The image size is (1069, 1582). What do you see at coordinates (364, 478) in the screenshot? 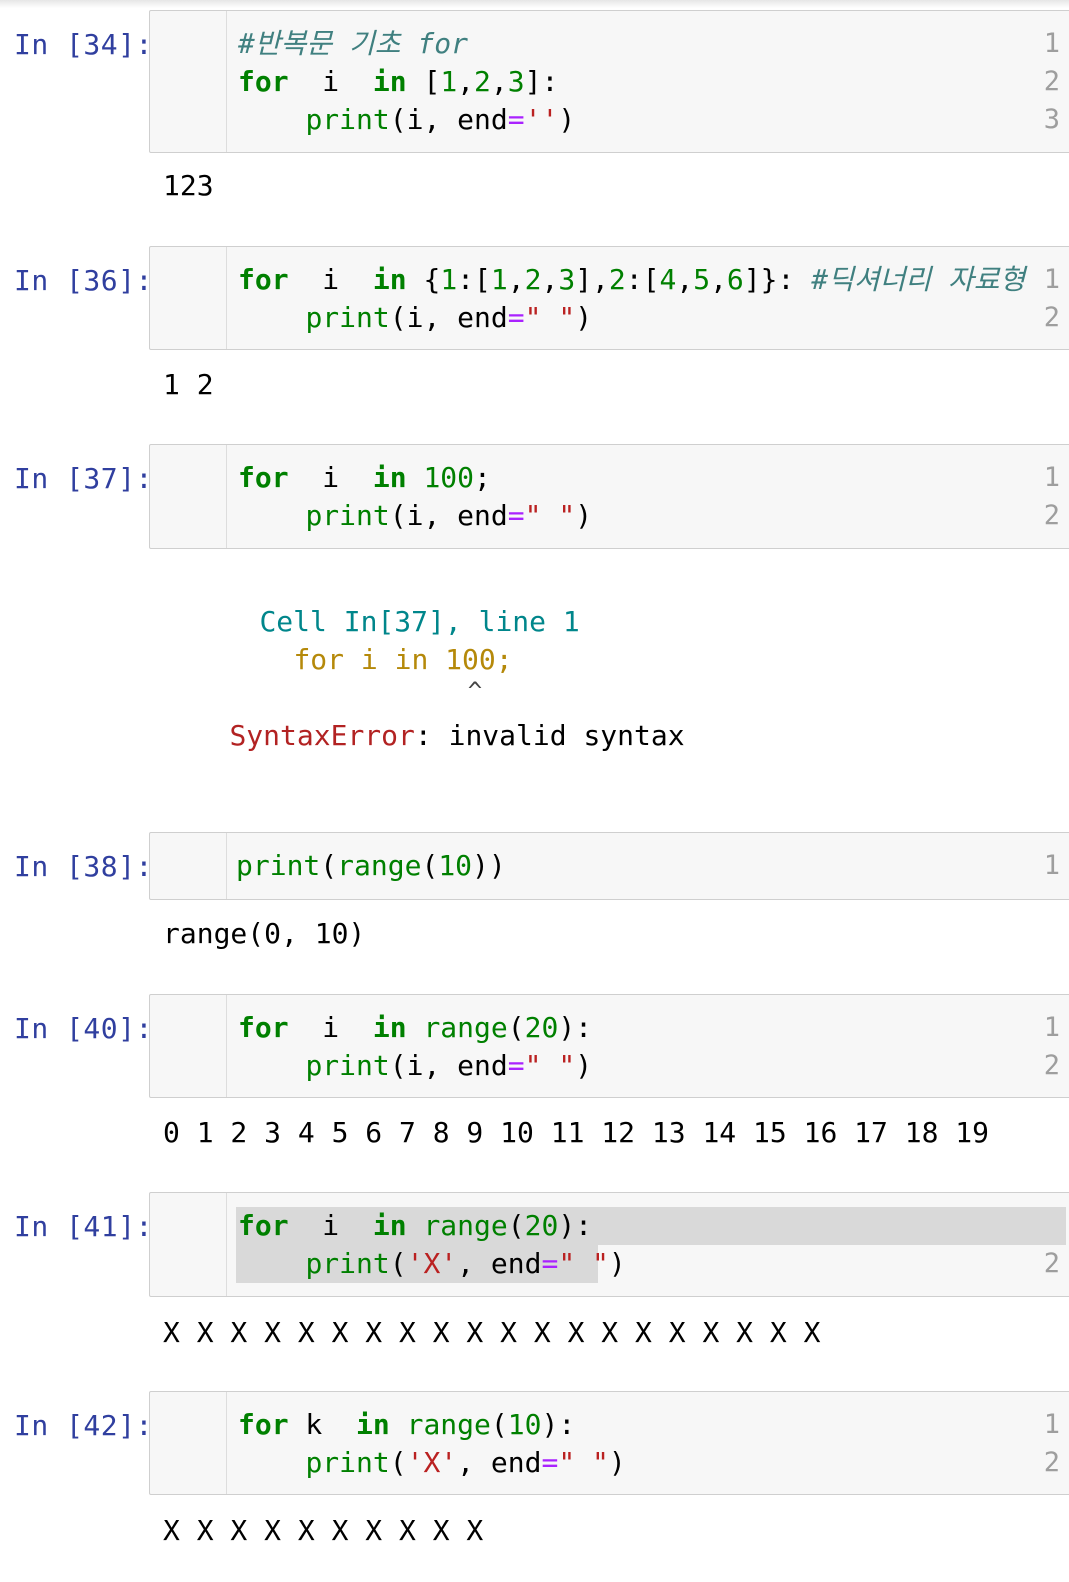
I see `code-line: for i in 100;` at bounding box center [364, 478].